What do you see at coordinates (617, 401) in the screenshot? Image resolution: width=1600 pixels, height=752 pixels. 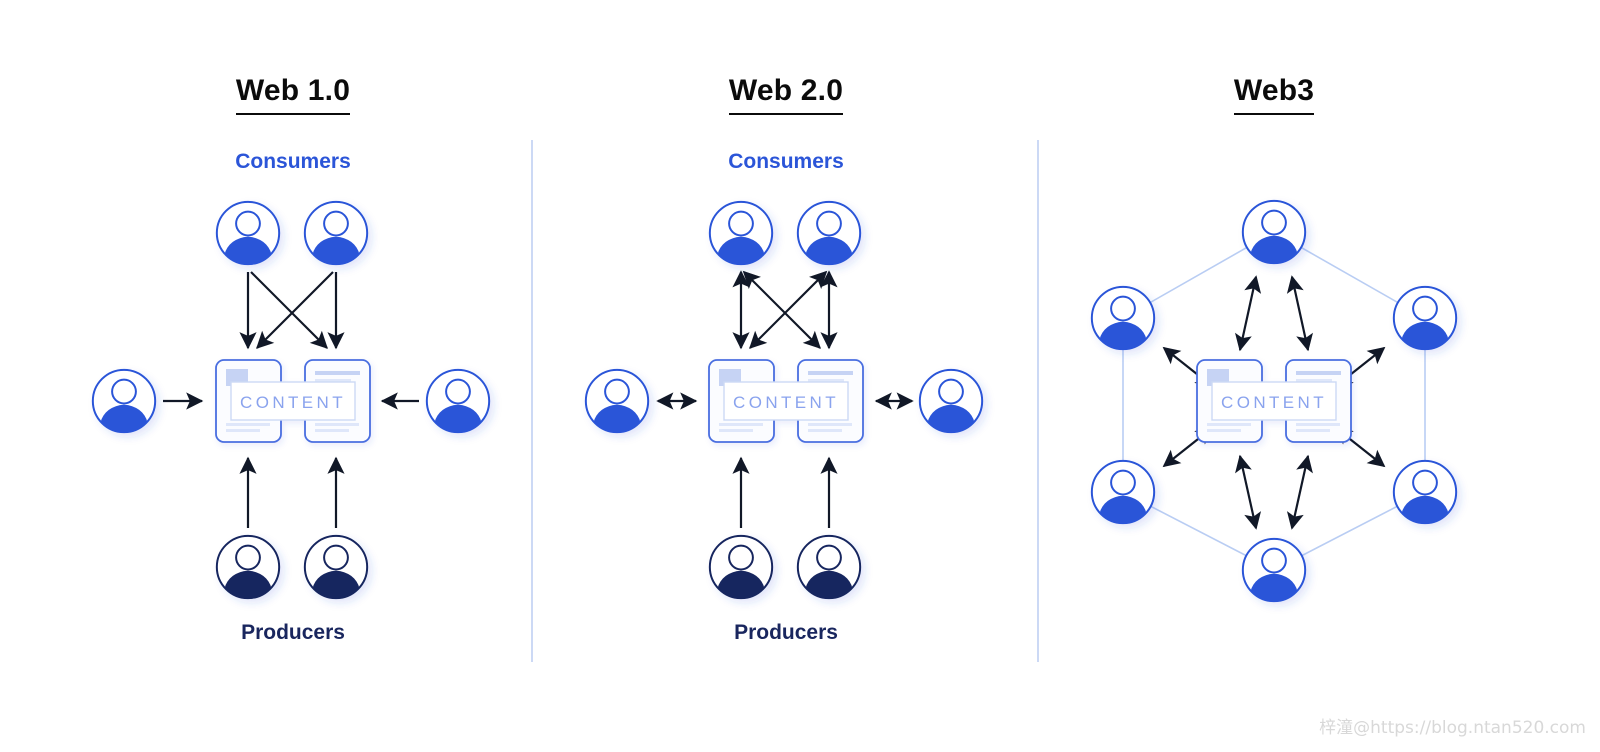 I see `web2-avatar-consumer-left` at bounding box center [617, 401].